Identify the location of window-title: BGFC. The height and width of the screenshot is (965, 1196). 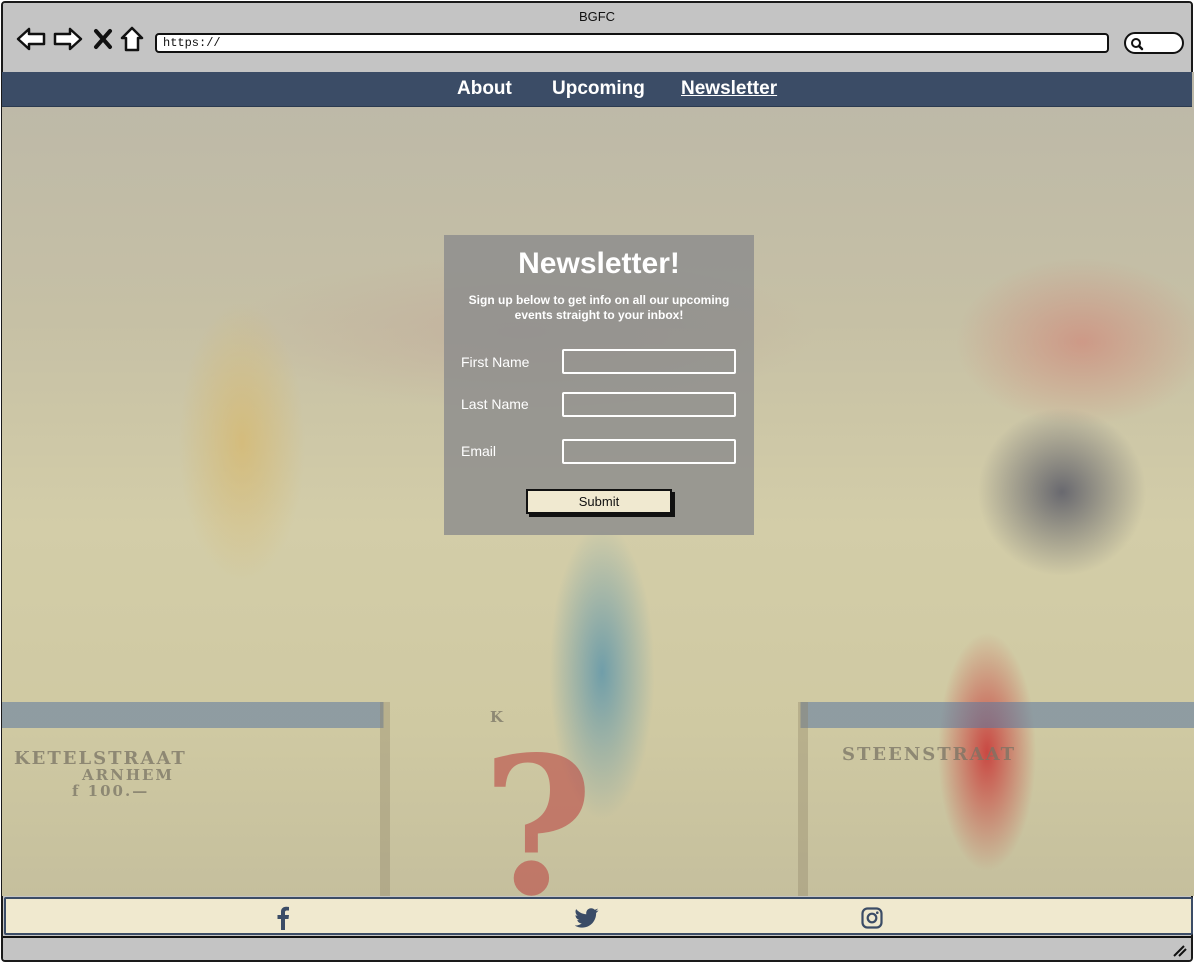
(597, 16).